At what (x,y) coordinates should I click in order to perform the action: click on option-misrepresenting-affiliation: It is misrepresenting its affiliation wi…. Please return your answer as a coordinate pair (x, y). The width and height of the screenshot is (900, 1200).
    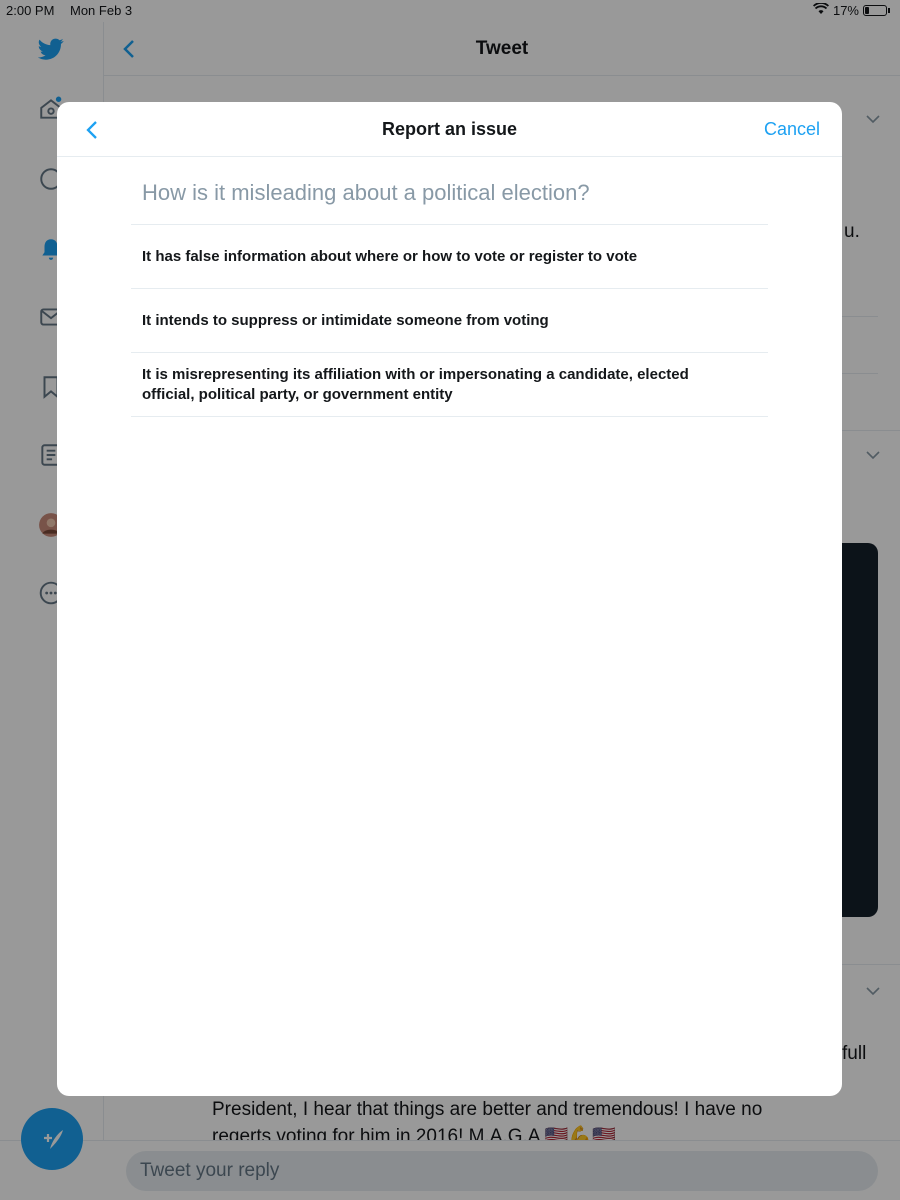
    Looking at the image, I should click on (449, 385).